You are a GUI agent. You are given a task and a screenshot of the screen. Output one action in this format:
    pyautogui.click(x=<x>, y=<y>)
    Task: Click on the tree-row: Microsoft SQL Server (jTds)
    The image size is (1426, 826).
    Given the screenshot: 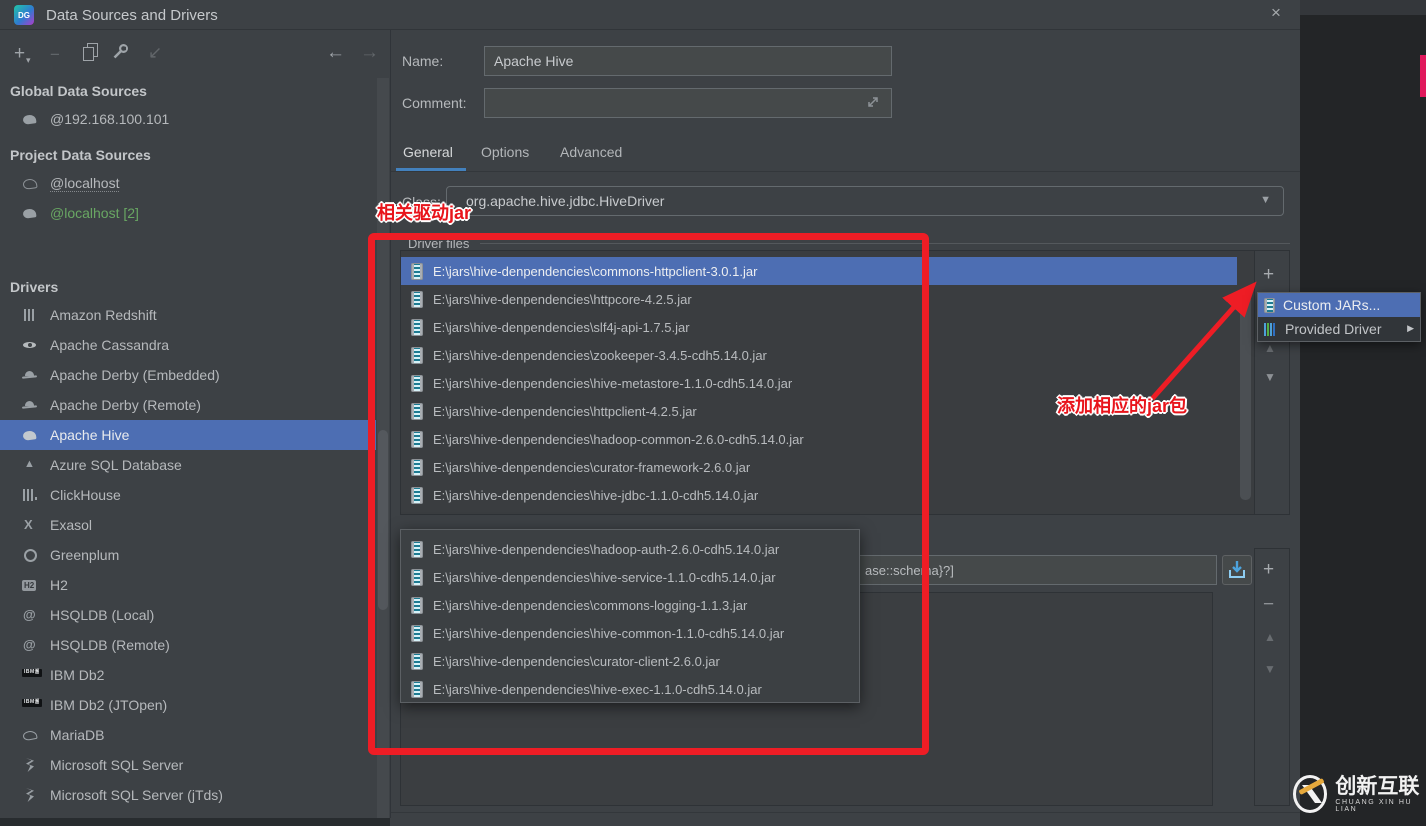 What is the action you would take?
    pyautogui.click(x=188, y=795)
    